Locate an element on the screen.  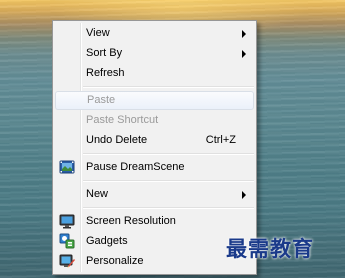
menu-item-label: New is located at coordinates (97, 194).